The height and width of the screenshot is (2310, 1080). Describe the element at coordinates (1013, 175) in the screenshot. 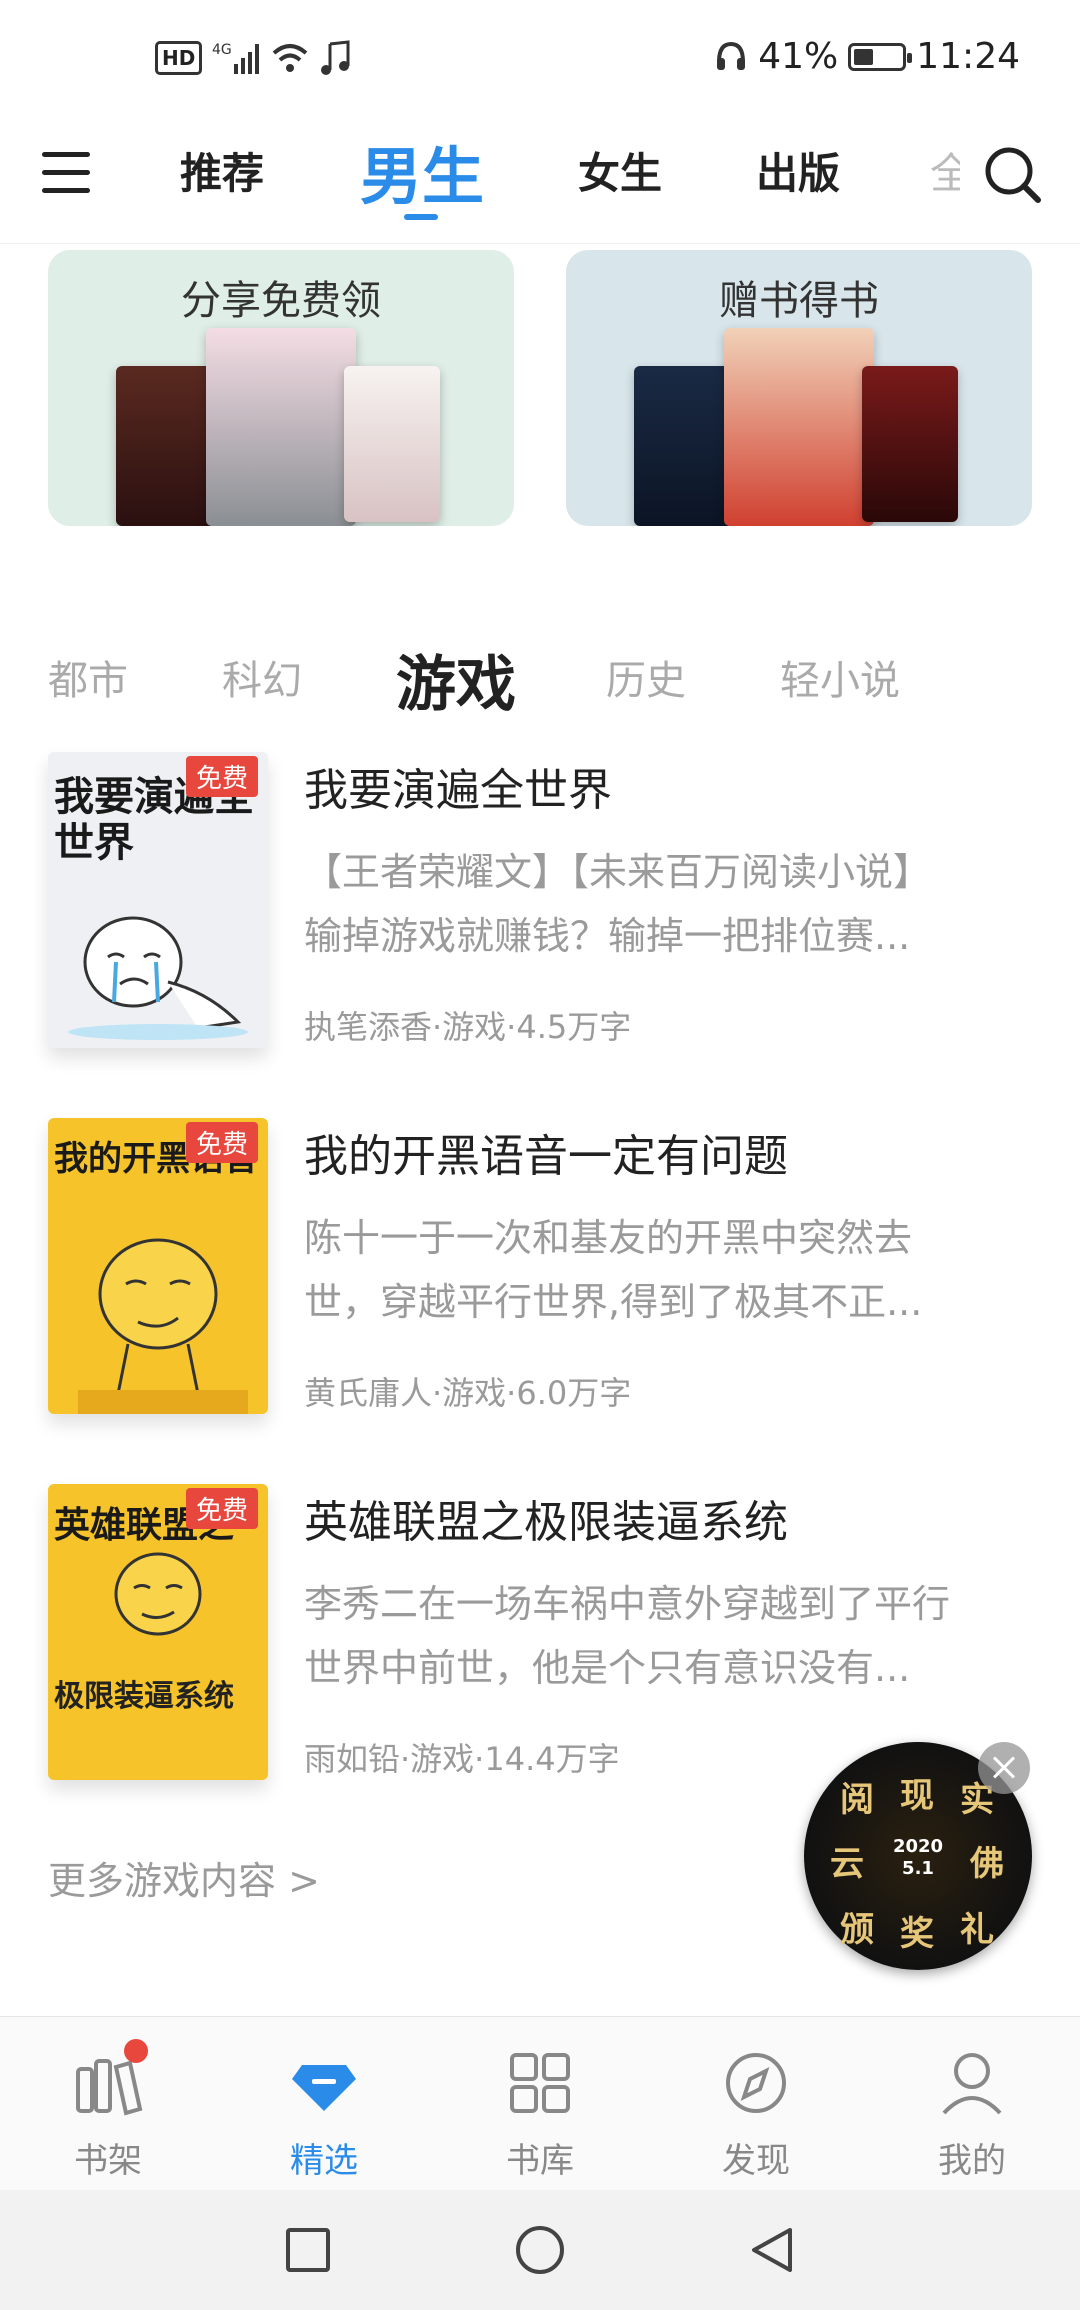

I see `search-icon` at that location.